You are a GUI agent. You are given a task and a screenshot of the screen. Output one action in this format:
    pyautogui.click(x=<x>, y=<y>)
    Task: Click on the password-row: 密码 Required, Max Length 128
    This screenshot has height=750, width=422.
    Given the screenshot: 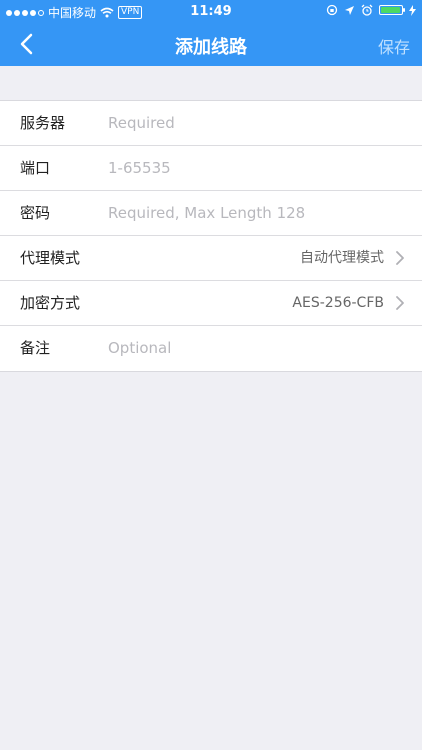 What is the action you would take?
    pyautogui.click(x=211, y=213)
    